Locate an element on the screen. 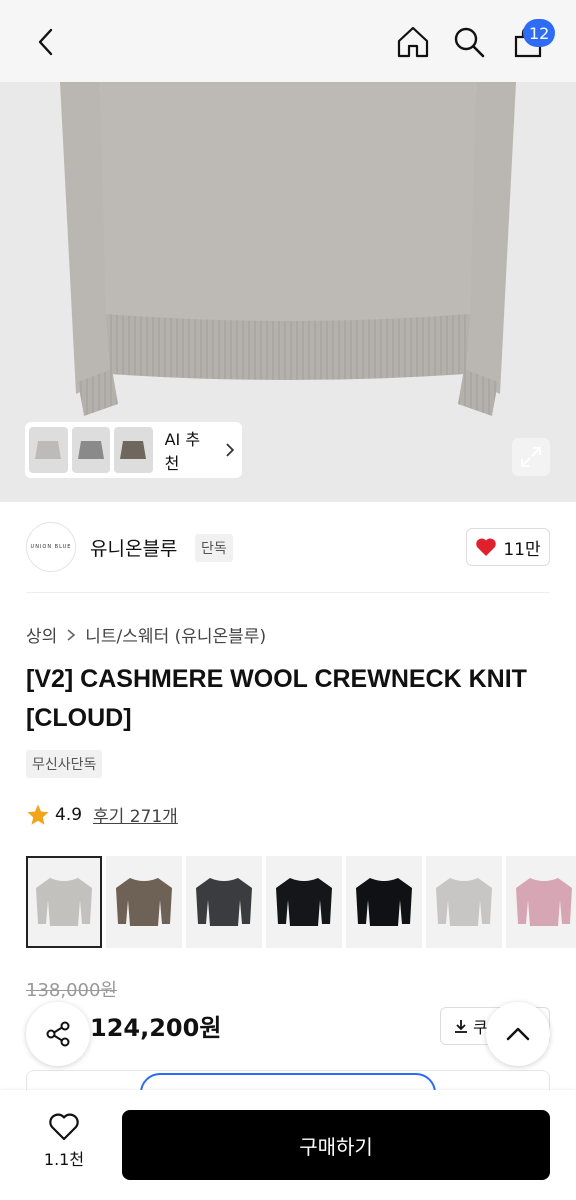  rating-row: 4.9 후기 271개 is located at coordinates (102, 814).